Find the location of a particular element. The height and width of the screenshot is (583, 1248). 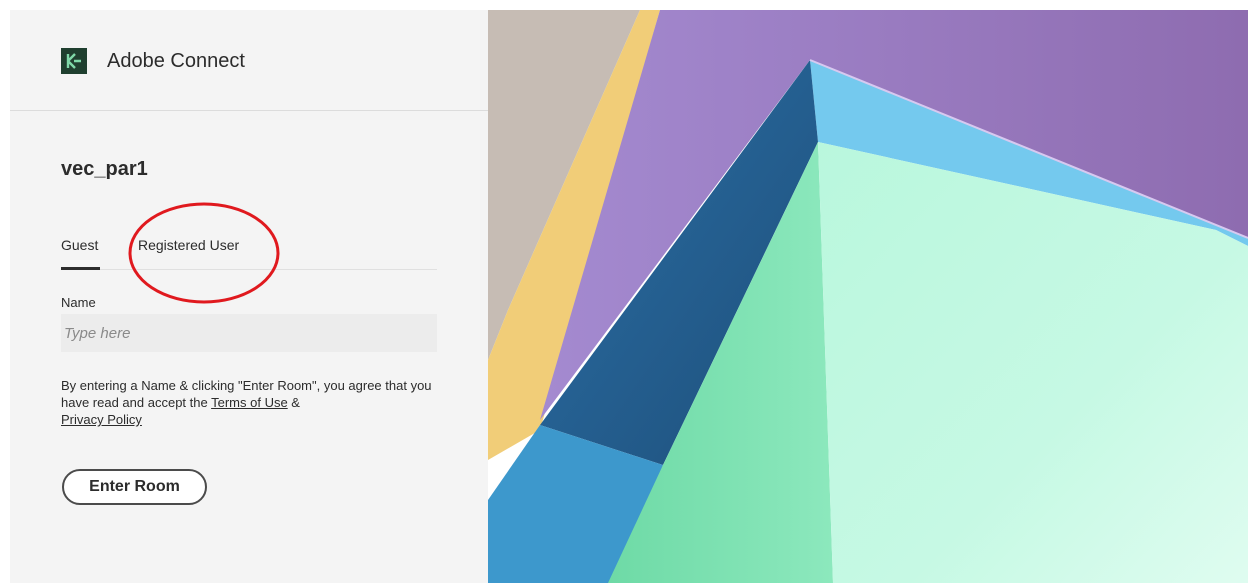

enter-room-button: Enter Room is located at coordinates (134, 487).